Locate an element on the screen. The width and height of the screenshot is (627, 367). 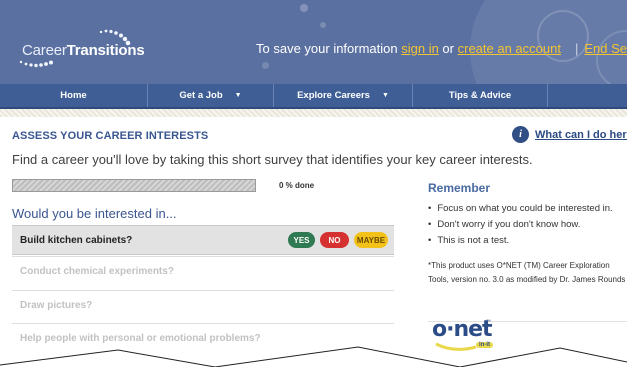
list-item: Don't worry if you don't know how. is located at coordinates (520, 225).